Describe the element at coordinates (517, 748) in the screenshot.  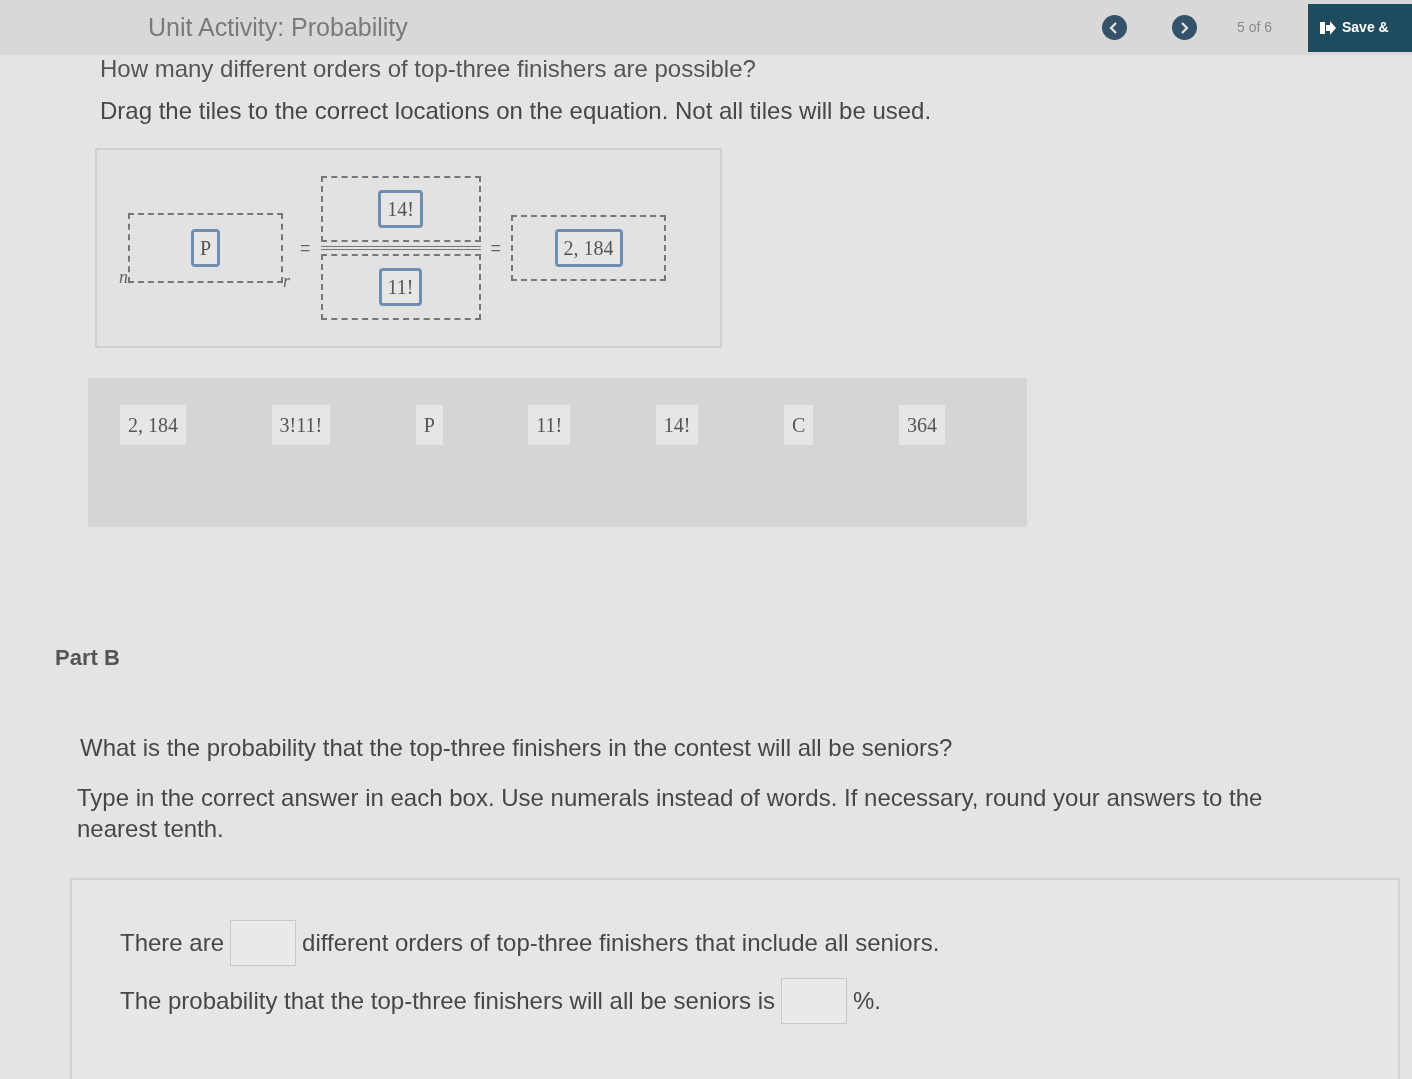
I see `question-text: What is the probability that the top-three finishers in the contest will all be seniors?` at that location.